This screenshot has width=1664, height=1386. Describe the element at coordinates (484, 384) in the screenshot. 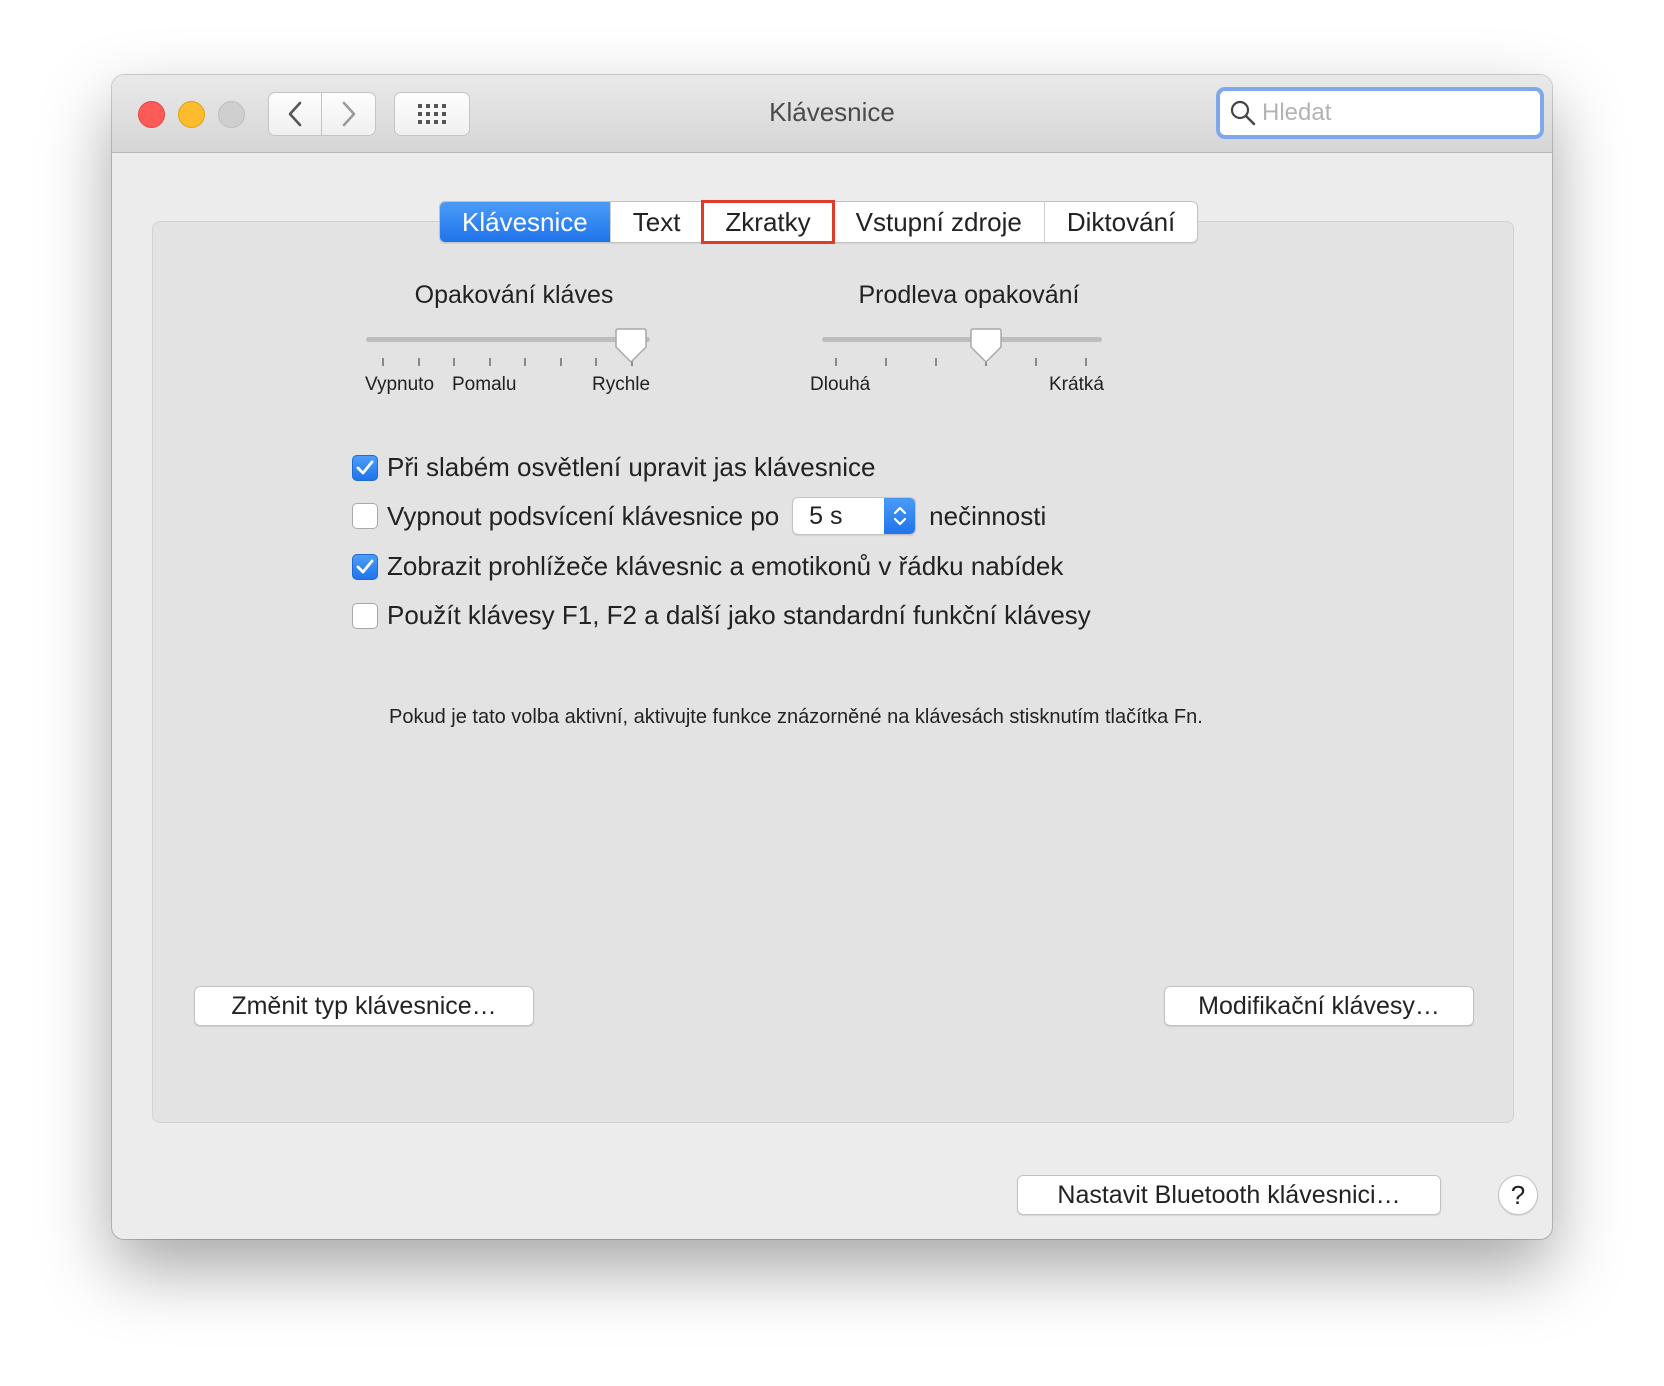

I see `key-repeat-label-slow: Pomalu` at that location.